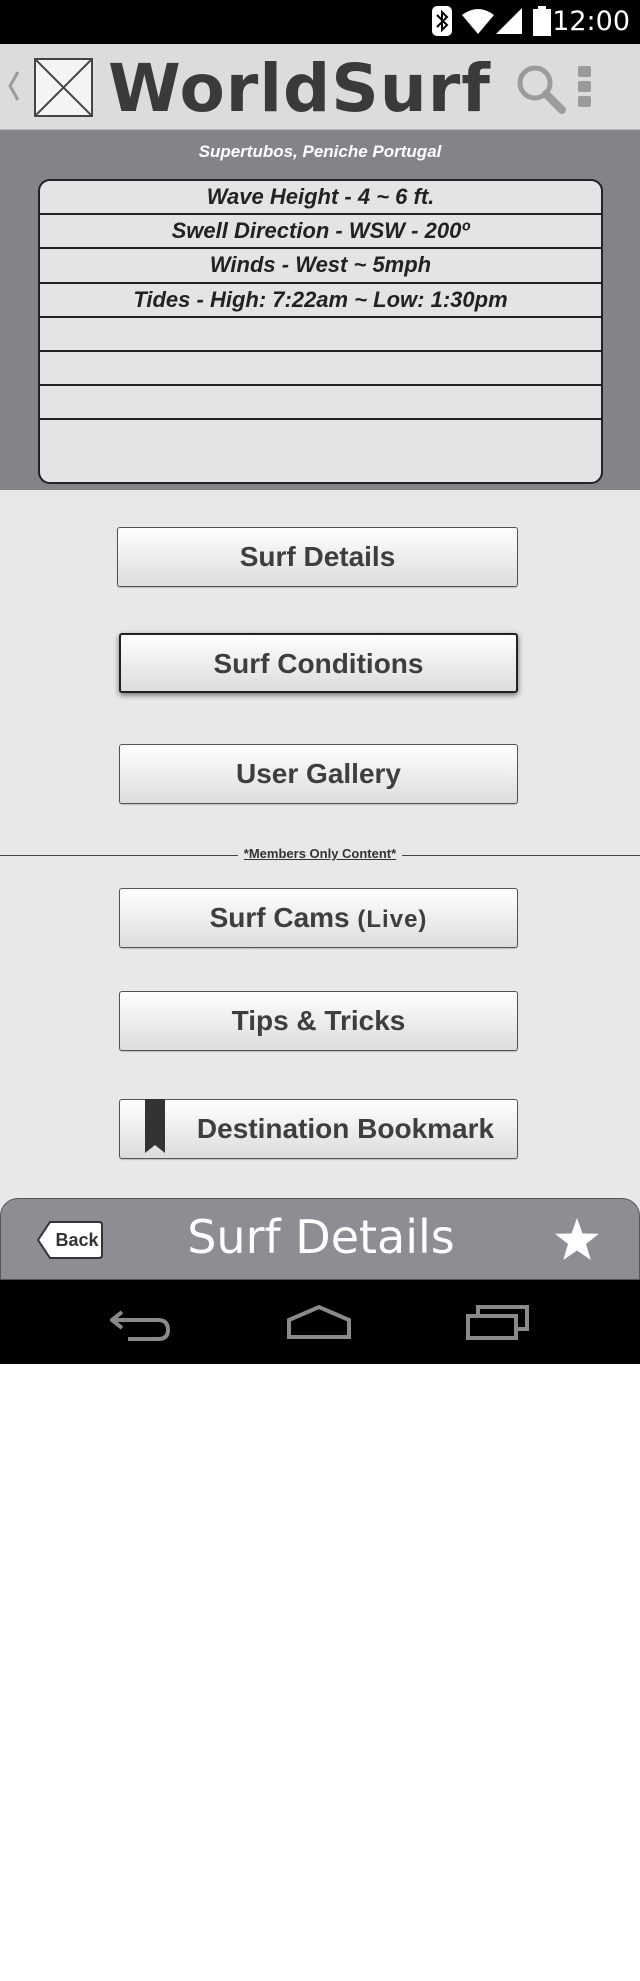 This screenshot has width=640, height=1981. I want to click on conditions-row: Swell Direction - WSW - 200º, so click(320, 232).